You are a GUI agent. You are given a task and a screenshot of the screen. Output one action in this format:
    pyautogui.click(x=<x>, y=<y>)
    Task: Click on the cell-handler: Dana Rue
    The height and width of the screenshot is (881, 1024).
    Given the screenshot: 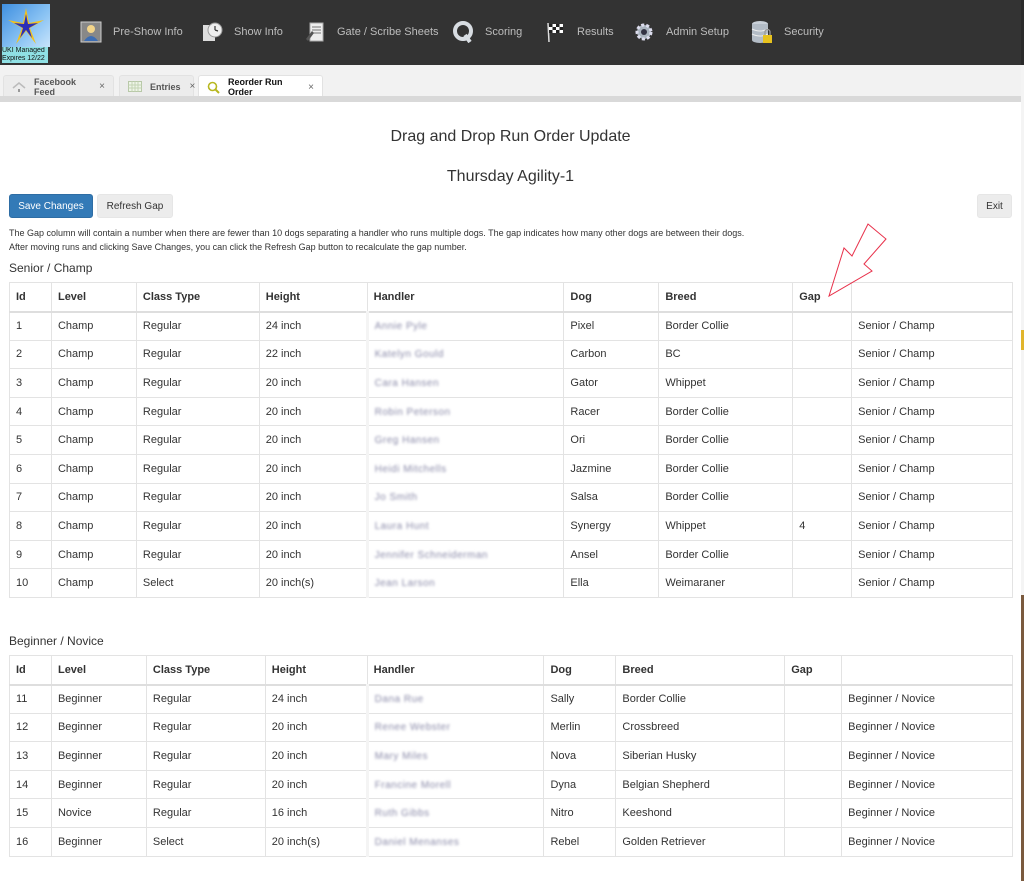 What is the action you would take?
    pyautogui.click(x=455, y=699)
    